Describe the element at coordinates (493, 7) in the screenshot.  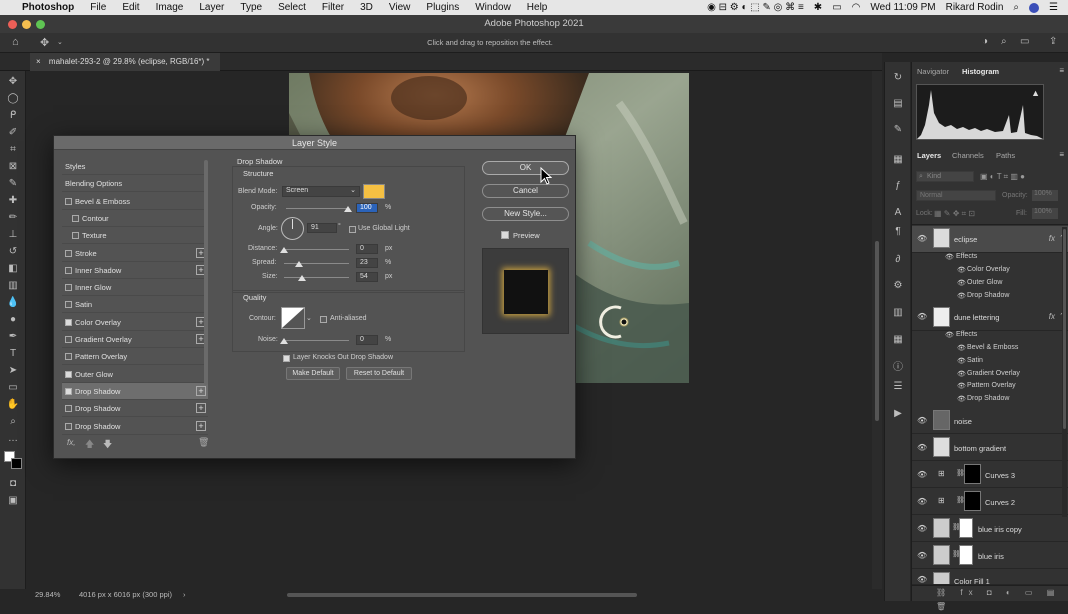
I see `menu-window: Window` at that location.